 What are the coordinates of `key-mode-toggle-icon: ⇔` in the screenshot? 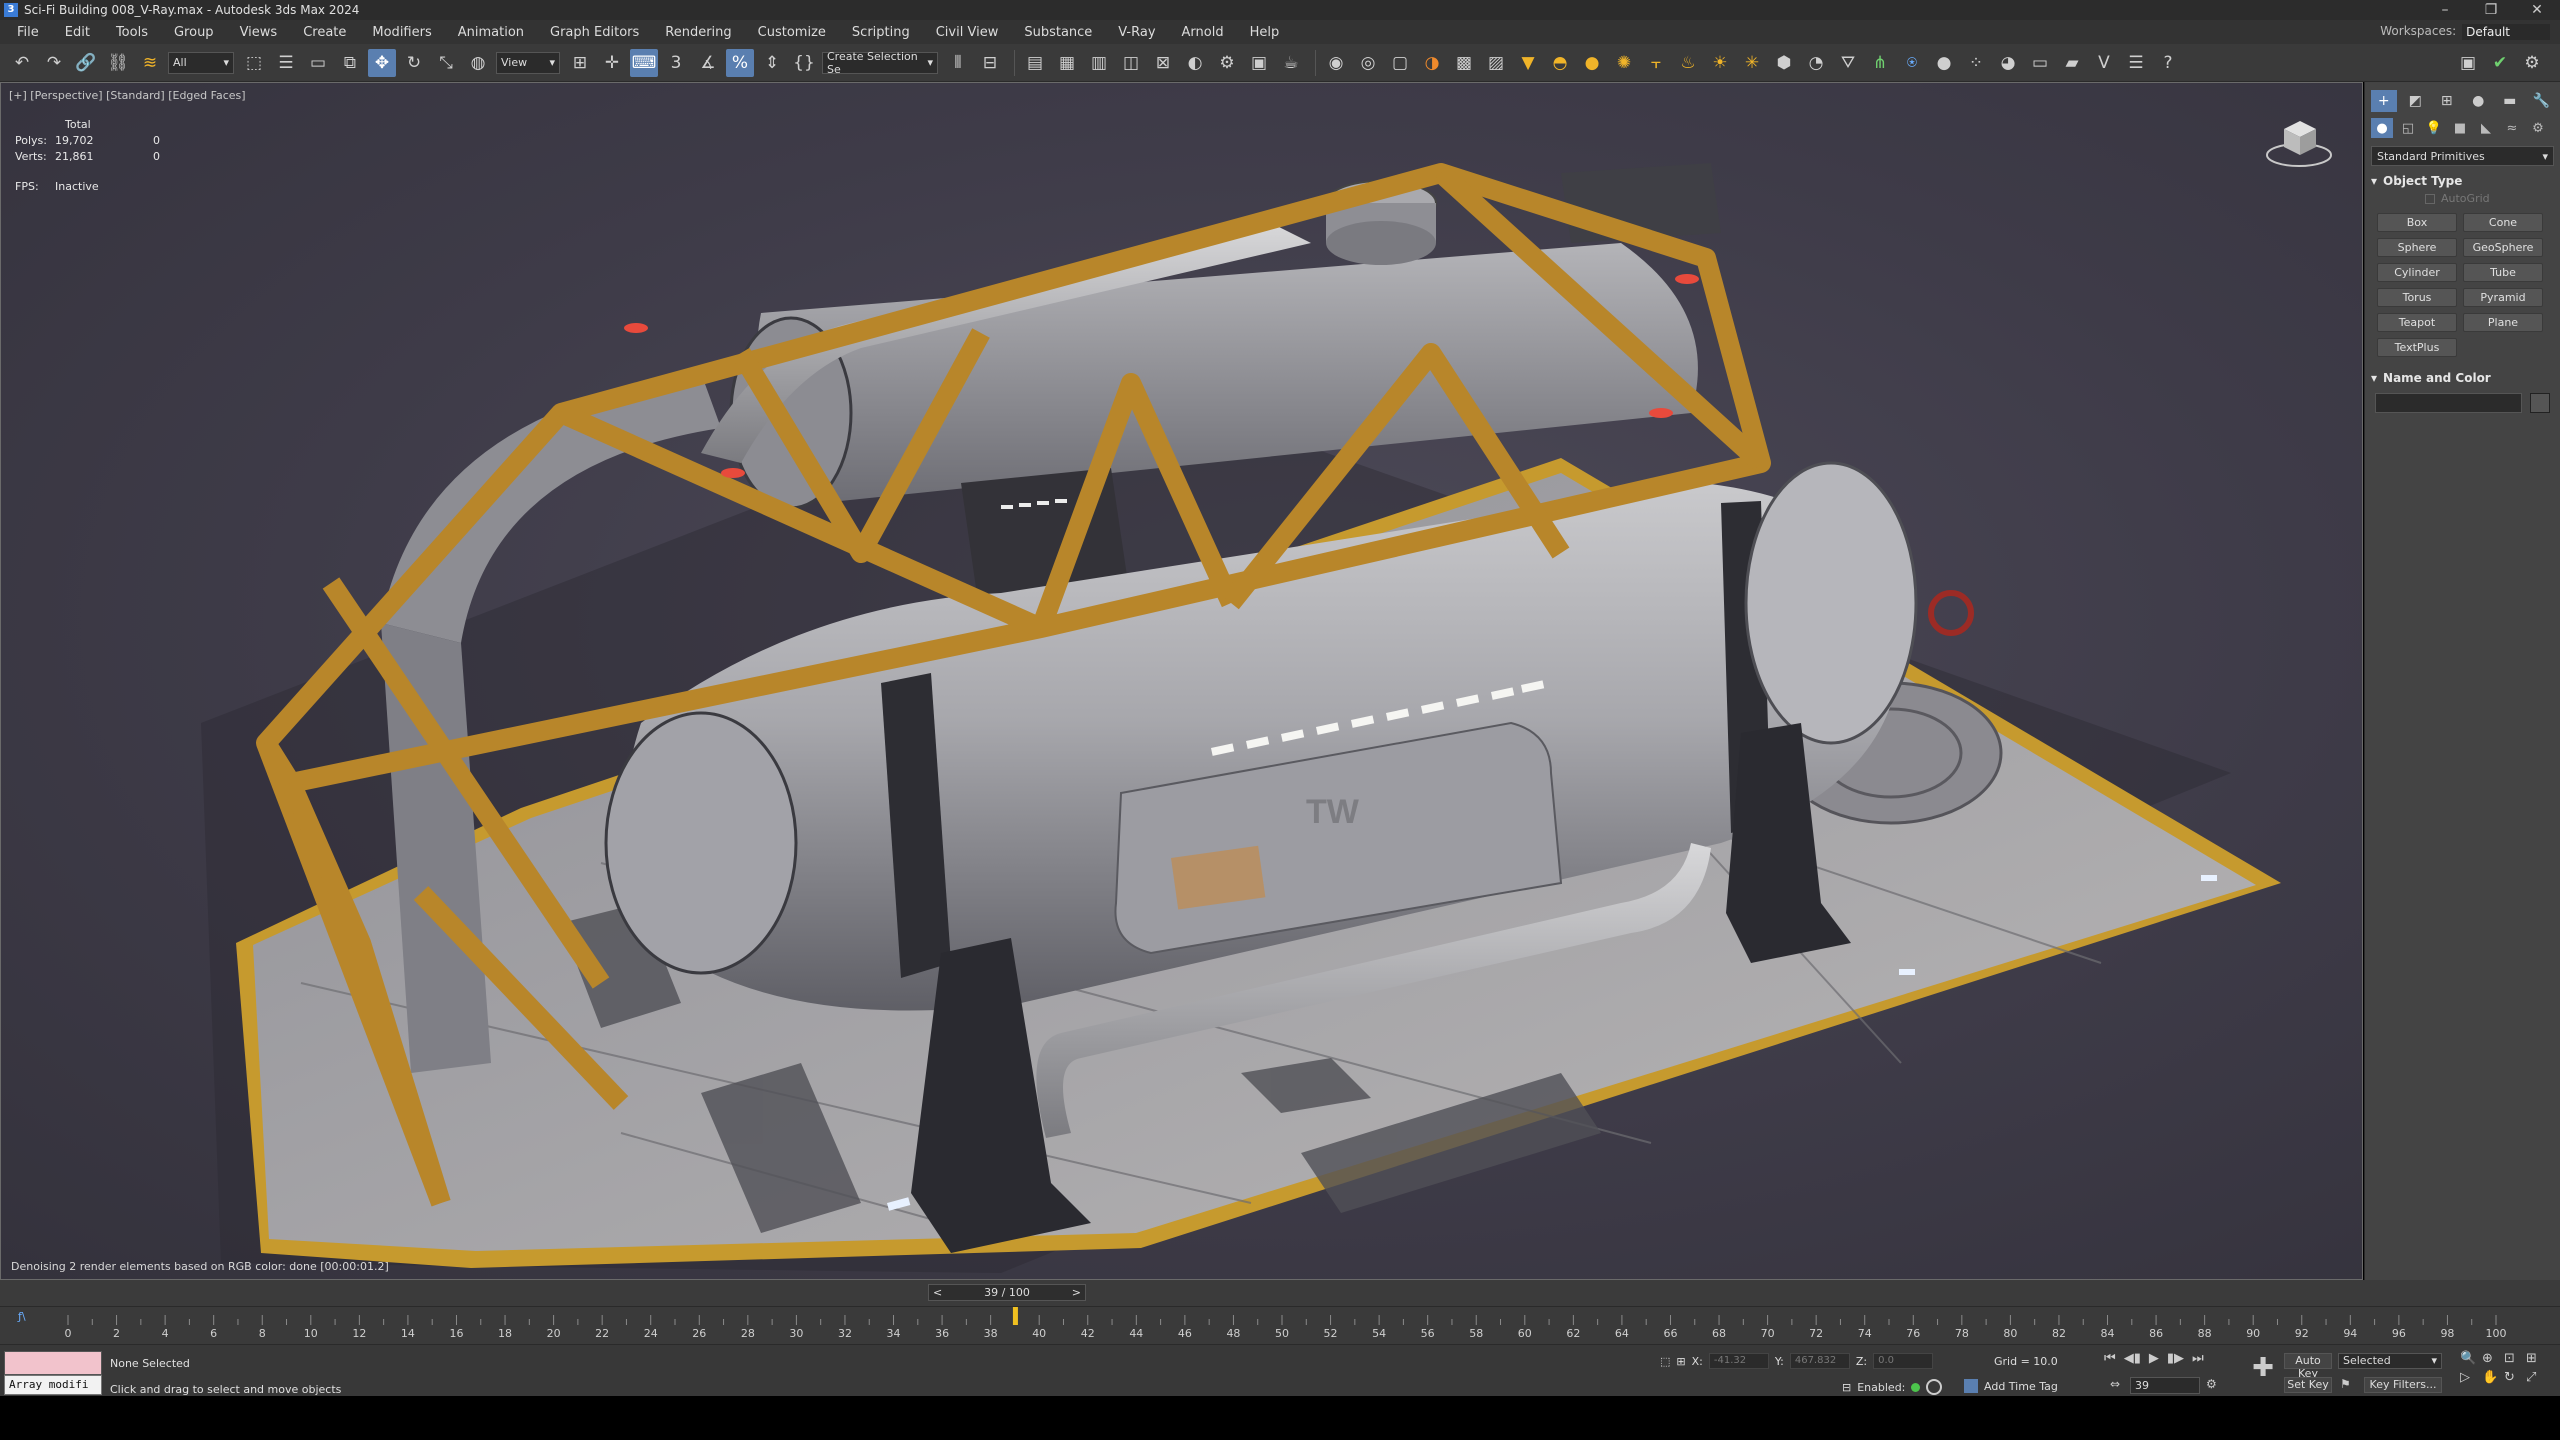 It's located at (2115, 1384).